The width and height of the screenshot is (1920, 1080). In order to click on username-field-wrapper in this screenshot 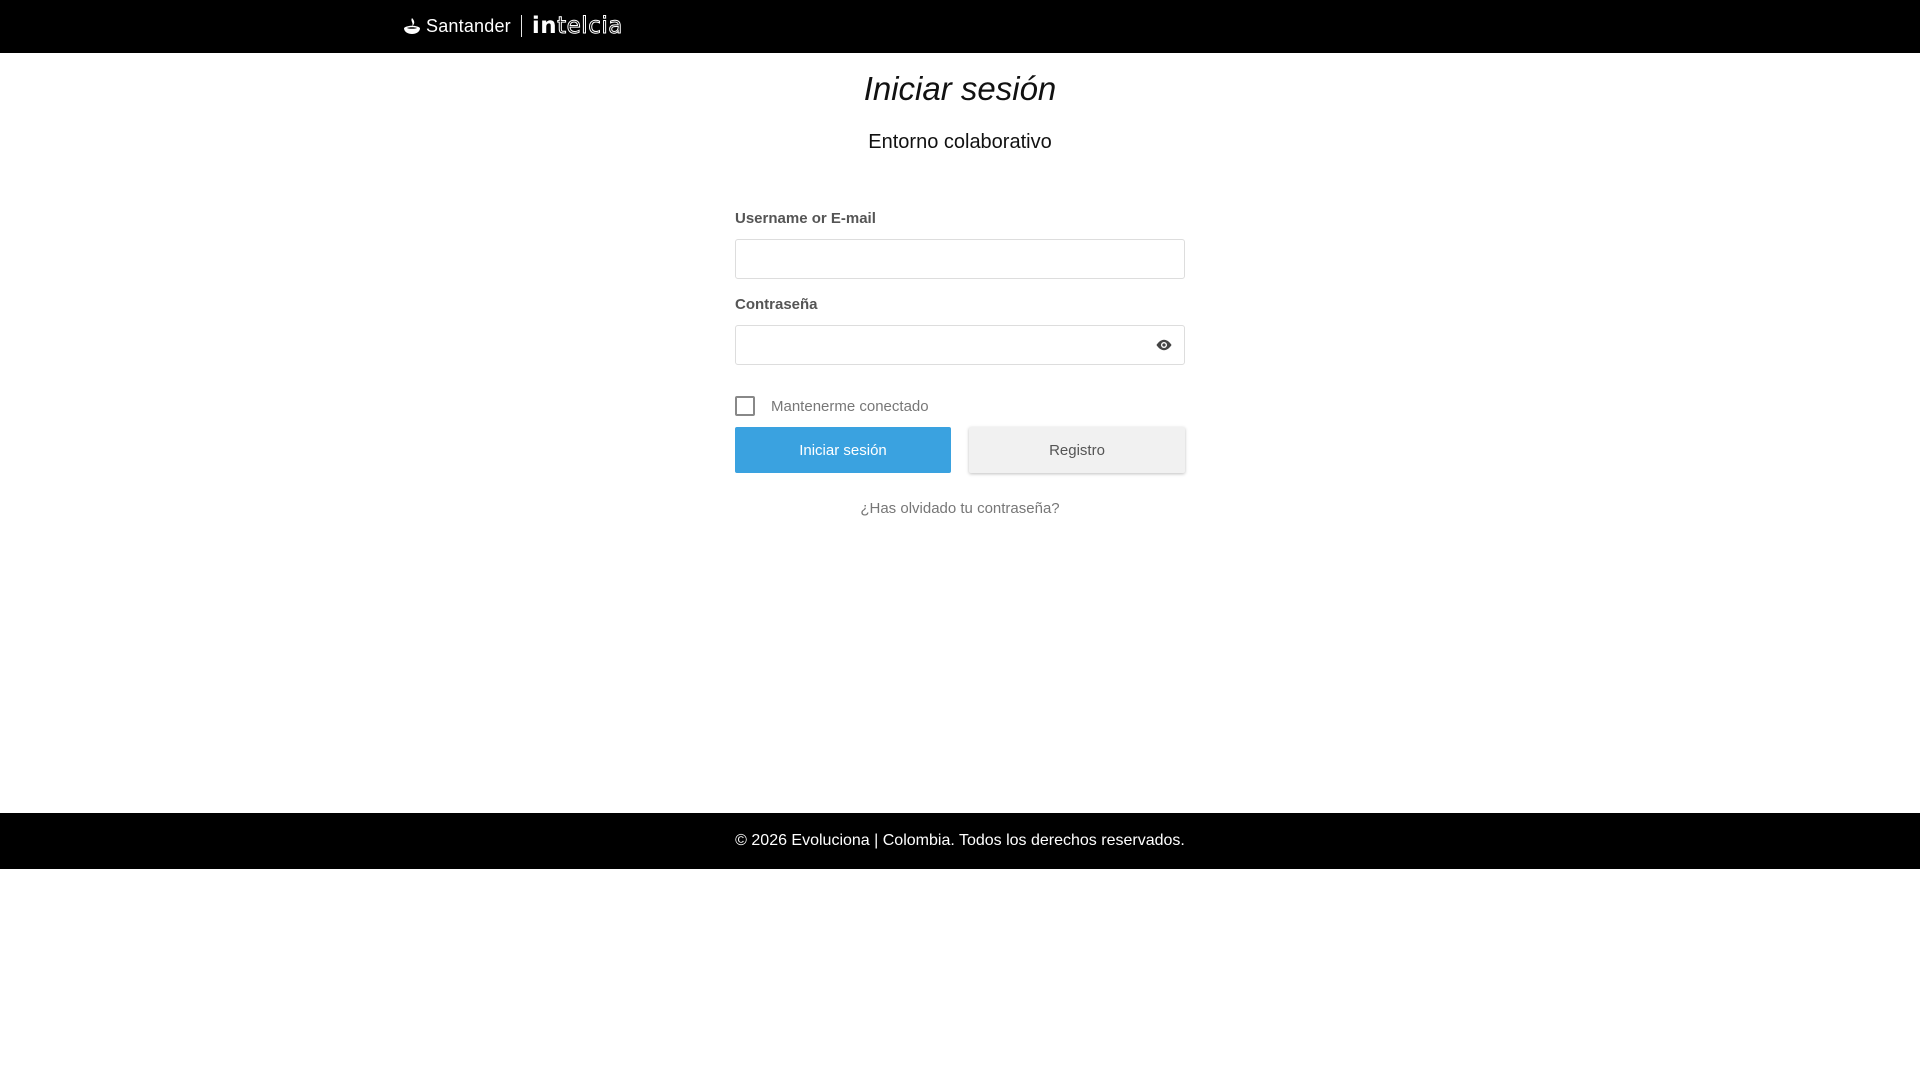, I will do `click(960, 259)`.